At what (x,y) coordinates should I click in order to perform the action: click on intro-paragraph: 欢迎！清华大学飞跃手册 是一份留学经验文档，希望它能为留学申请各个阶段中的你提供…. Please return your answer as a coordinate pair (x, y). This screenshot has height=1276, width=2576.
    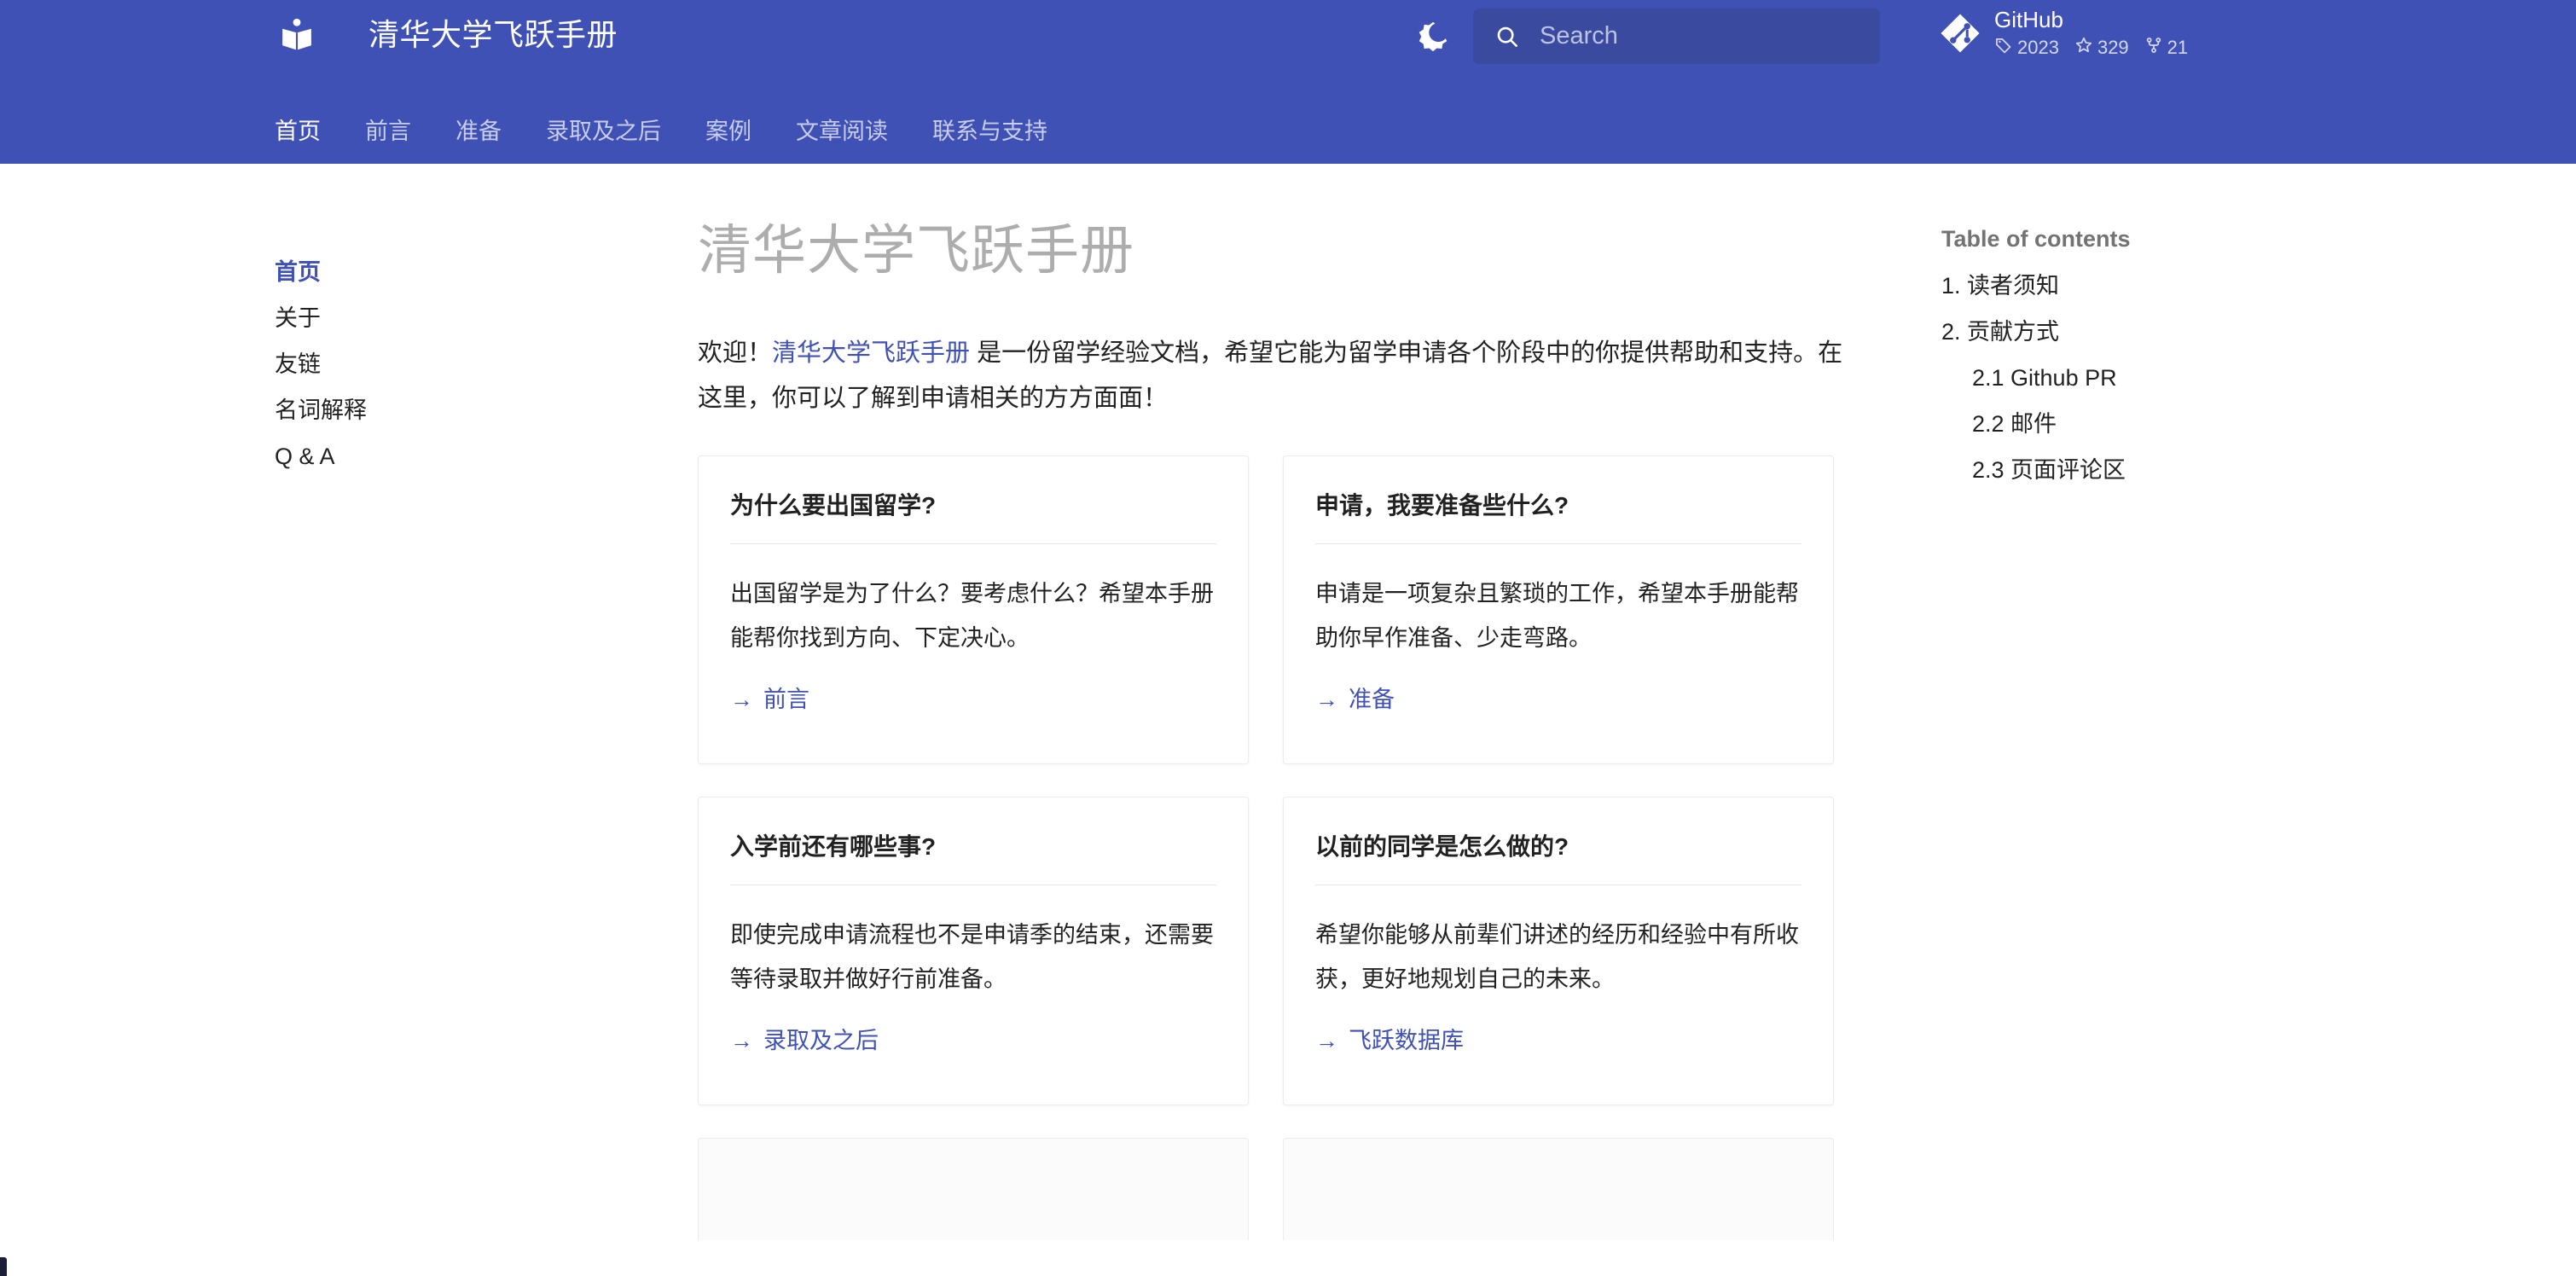
    Looking at the image, I should click on (1280, 376).